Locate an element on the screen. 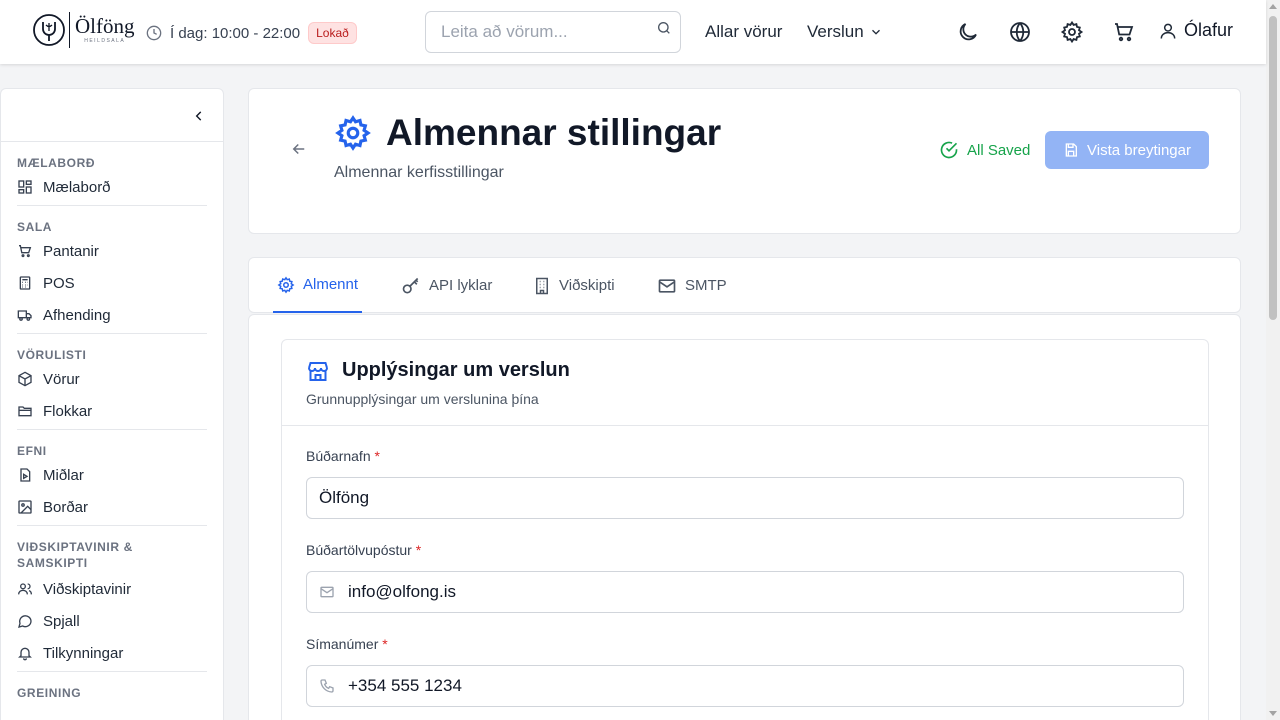  logo-mark-icon is located at coordinates (49, 30).